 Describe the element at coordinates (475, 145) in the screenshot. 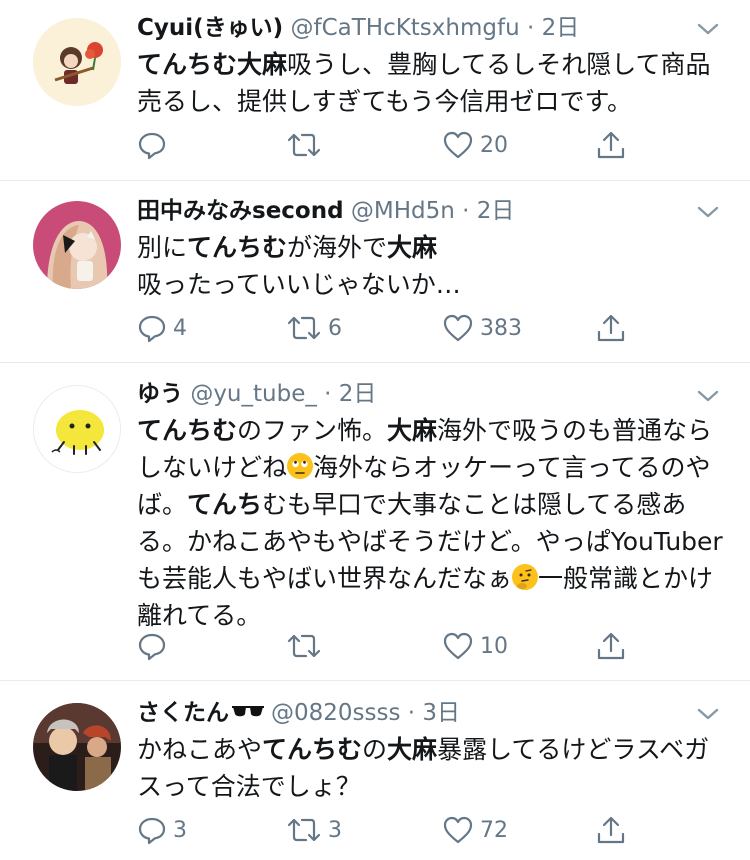

I see `like-button: 20` at that location.